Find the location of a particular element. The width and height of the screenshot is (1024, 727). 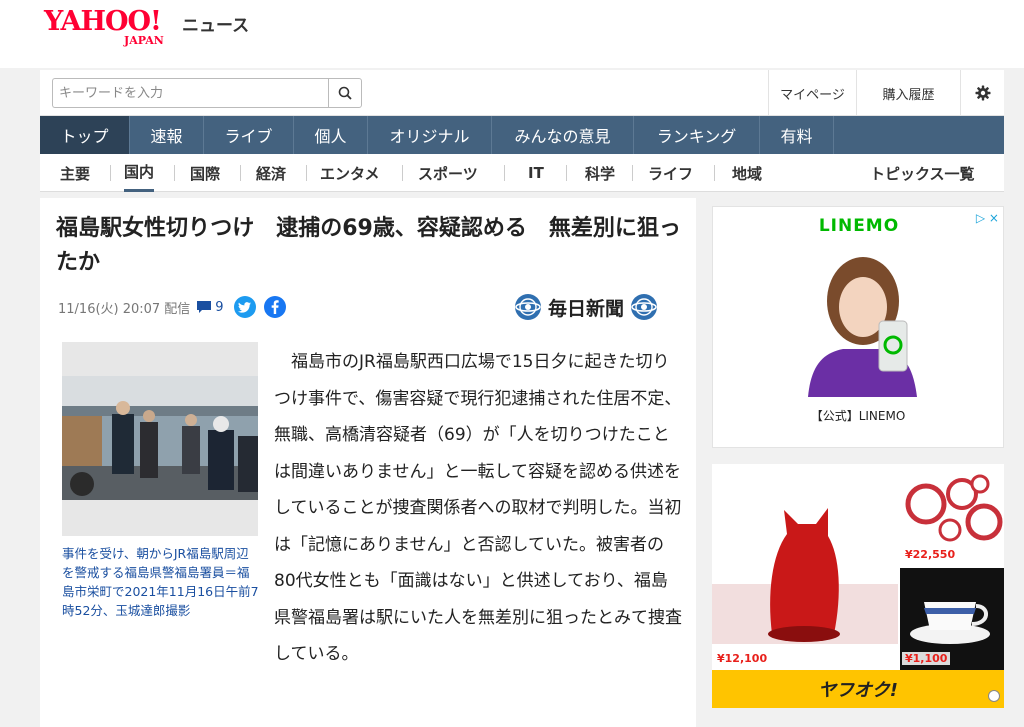

facebook-icon is located at coordinates (275, 307).